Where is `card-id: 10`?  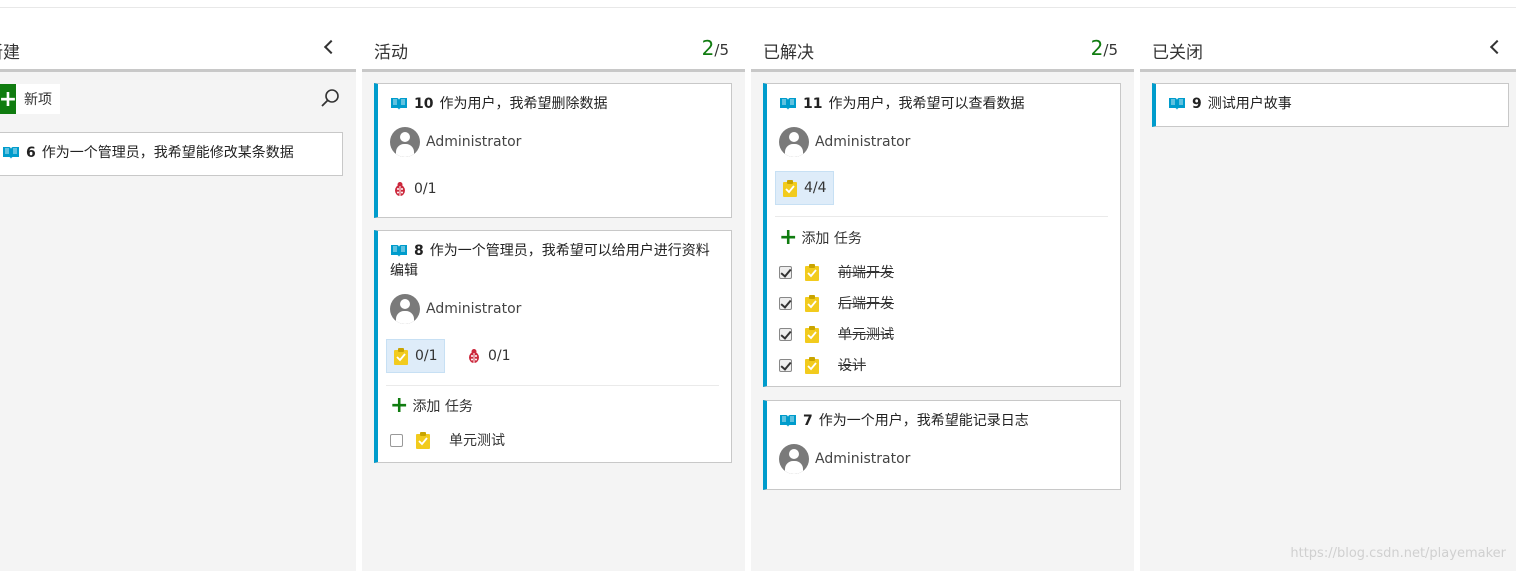 card-id: 10 is located at coordinates (424, 104).